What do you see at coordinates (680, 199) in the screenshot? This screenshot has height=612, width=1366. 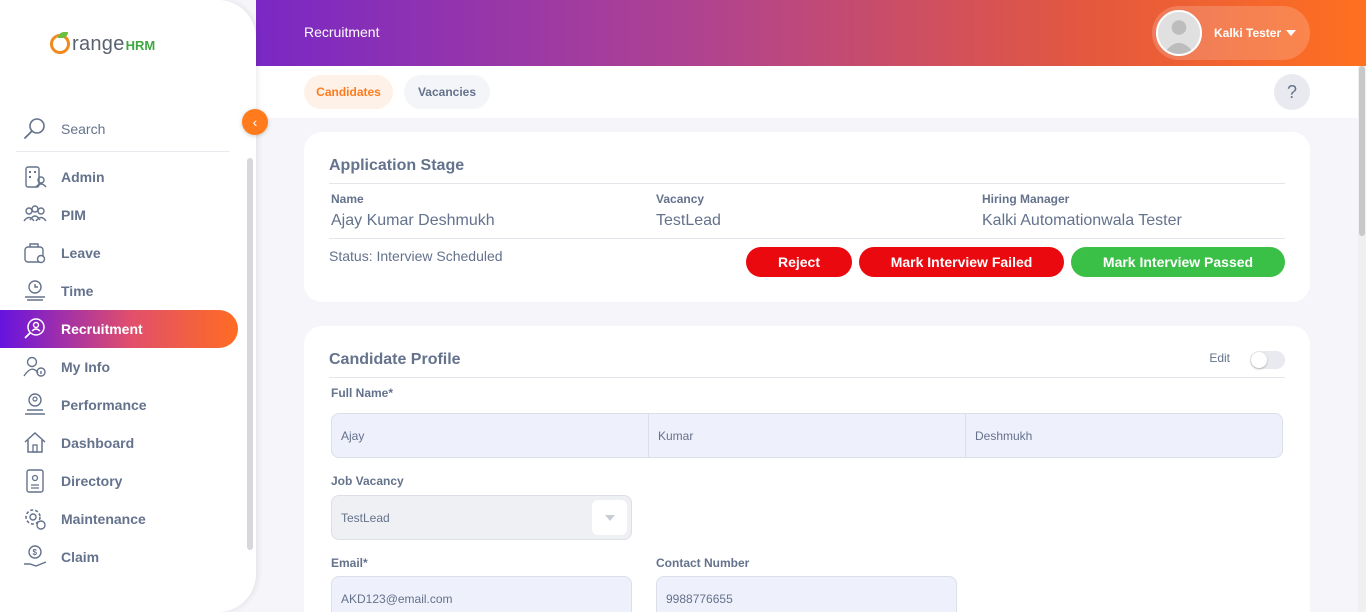 I see `vacancy-label: Vacancy` at bounding box center [680, 199].